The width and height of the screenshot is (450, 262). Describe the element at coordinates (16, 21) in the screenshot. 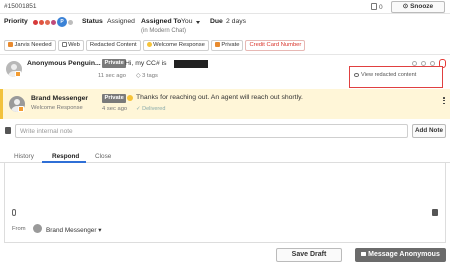

I see `priority-label: Priority` at that location.